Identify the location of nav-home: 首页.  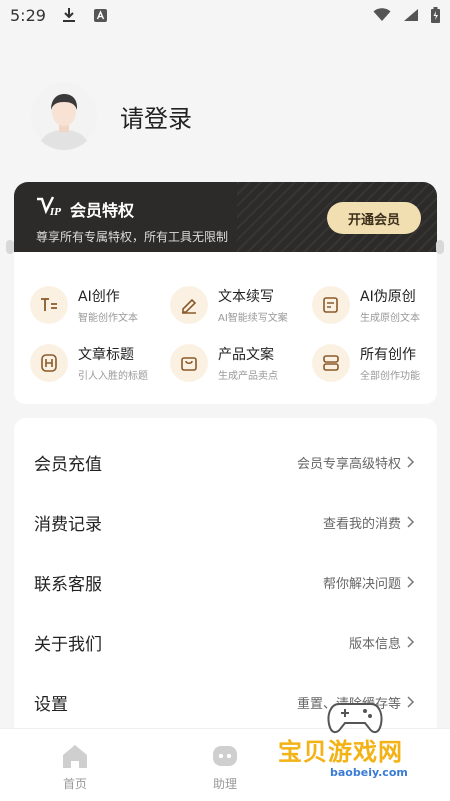
(75, 767).